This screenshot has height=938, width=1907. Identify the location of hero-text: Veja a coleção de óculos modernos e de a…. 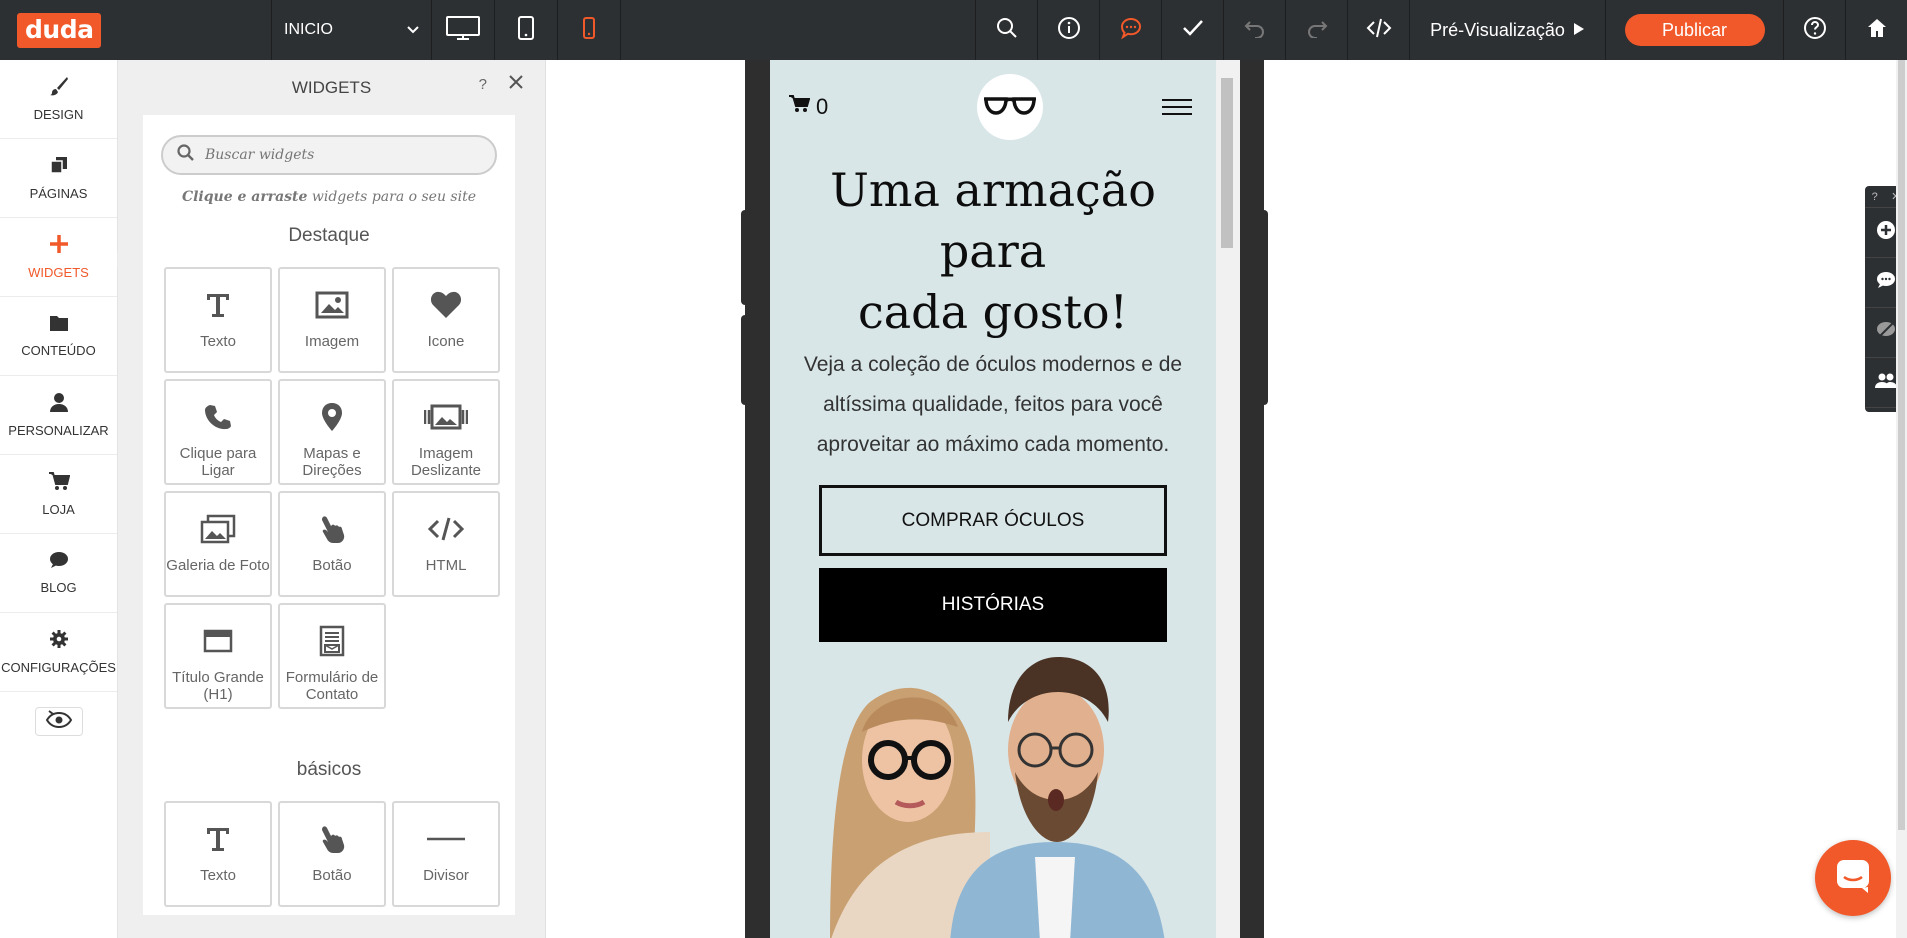
(993, 405).